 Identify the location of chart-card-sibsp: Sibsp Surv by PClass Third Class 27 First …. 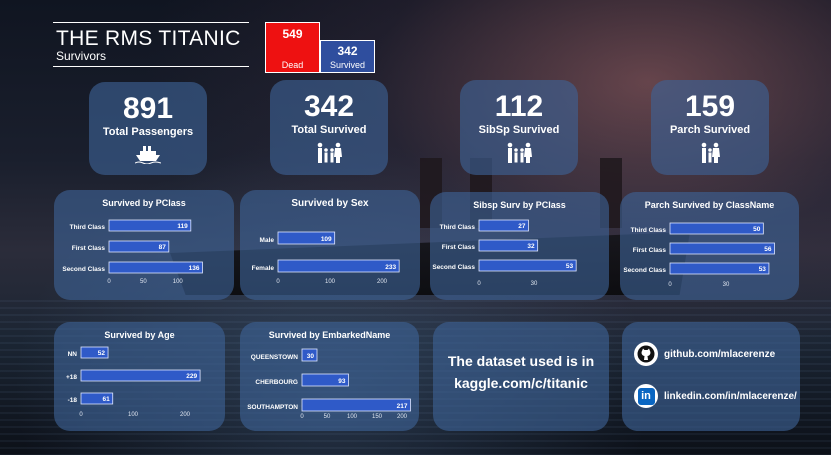
(519, 246).